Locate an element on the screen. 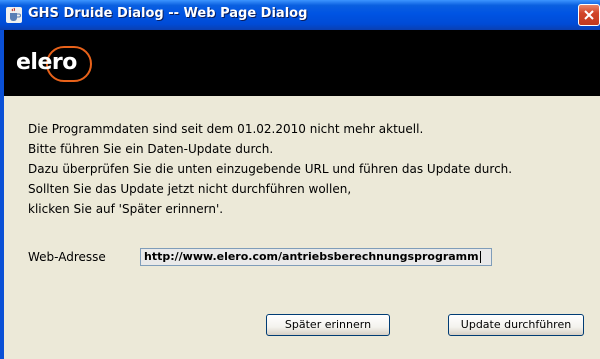 The height and width of the screenshot is (359, 600). logo-text: elero is located at coordinates (46, 62).